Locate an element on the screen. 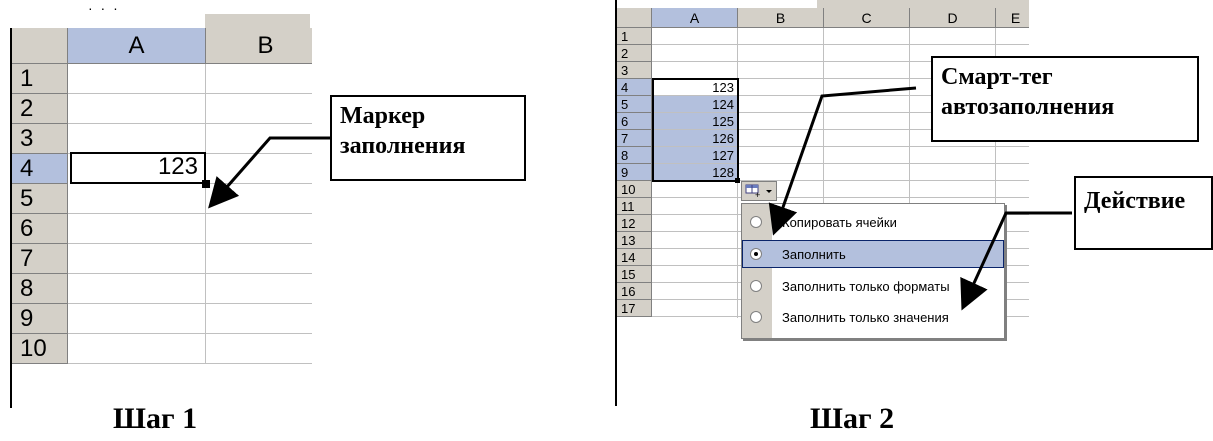 The image size is (1213, 441). arrow-to-fill-handle is located at coordinates (269, 172).